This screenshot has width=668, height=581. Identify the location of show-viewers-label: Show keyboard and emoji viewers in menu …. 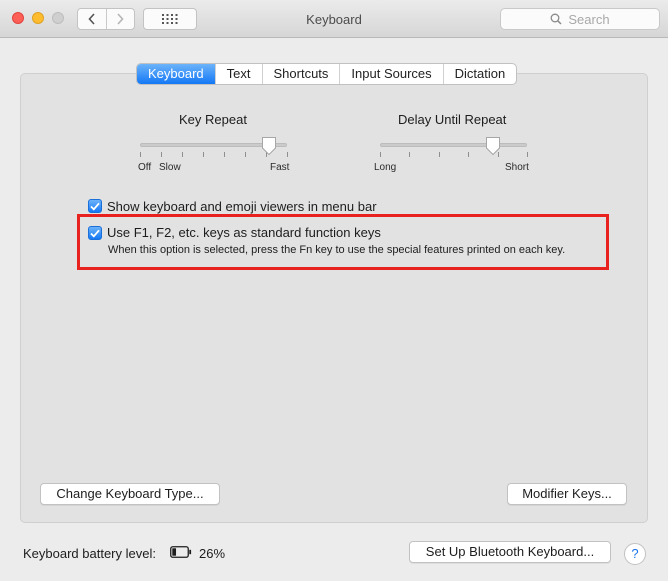
(242, 206).